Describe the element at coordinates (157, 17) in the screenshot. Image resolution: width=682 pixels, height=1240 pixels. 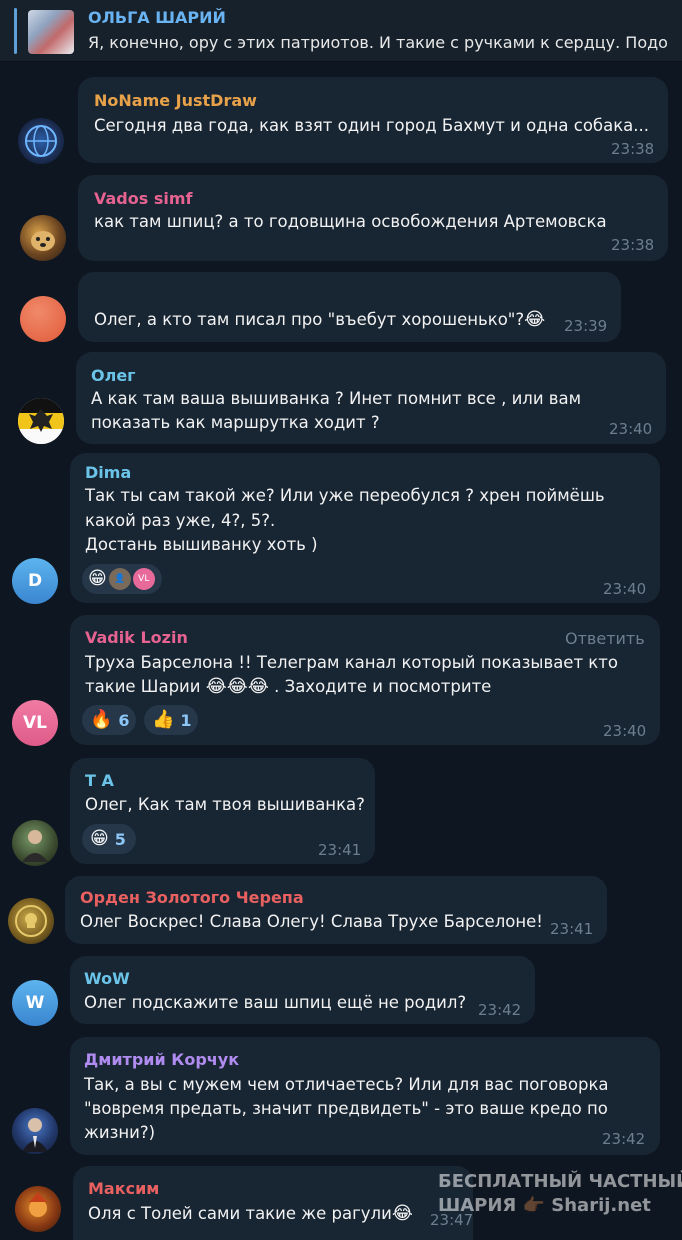
I see `pinned-author: ОЛЬГА ШАРИЙ` at that location.